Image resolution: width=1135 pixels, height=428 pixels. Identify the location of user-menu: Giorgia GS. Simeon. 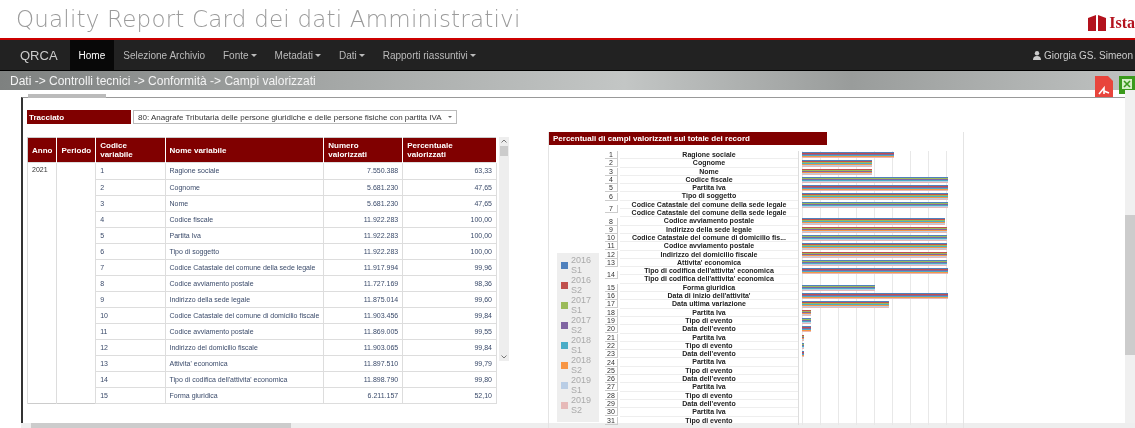
(1084, 55).